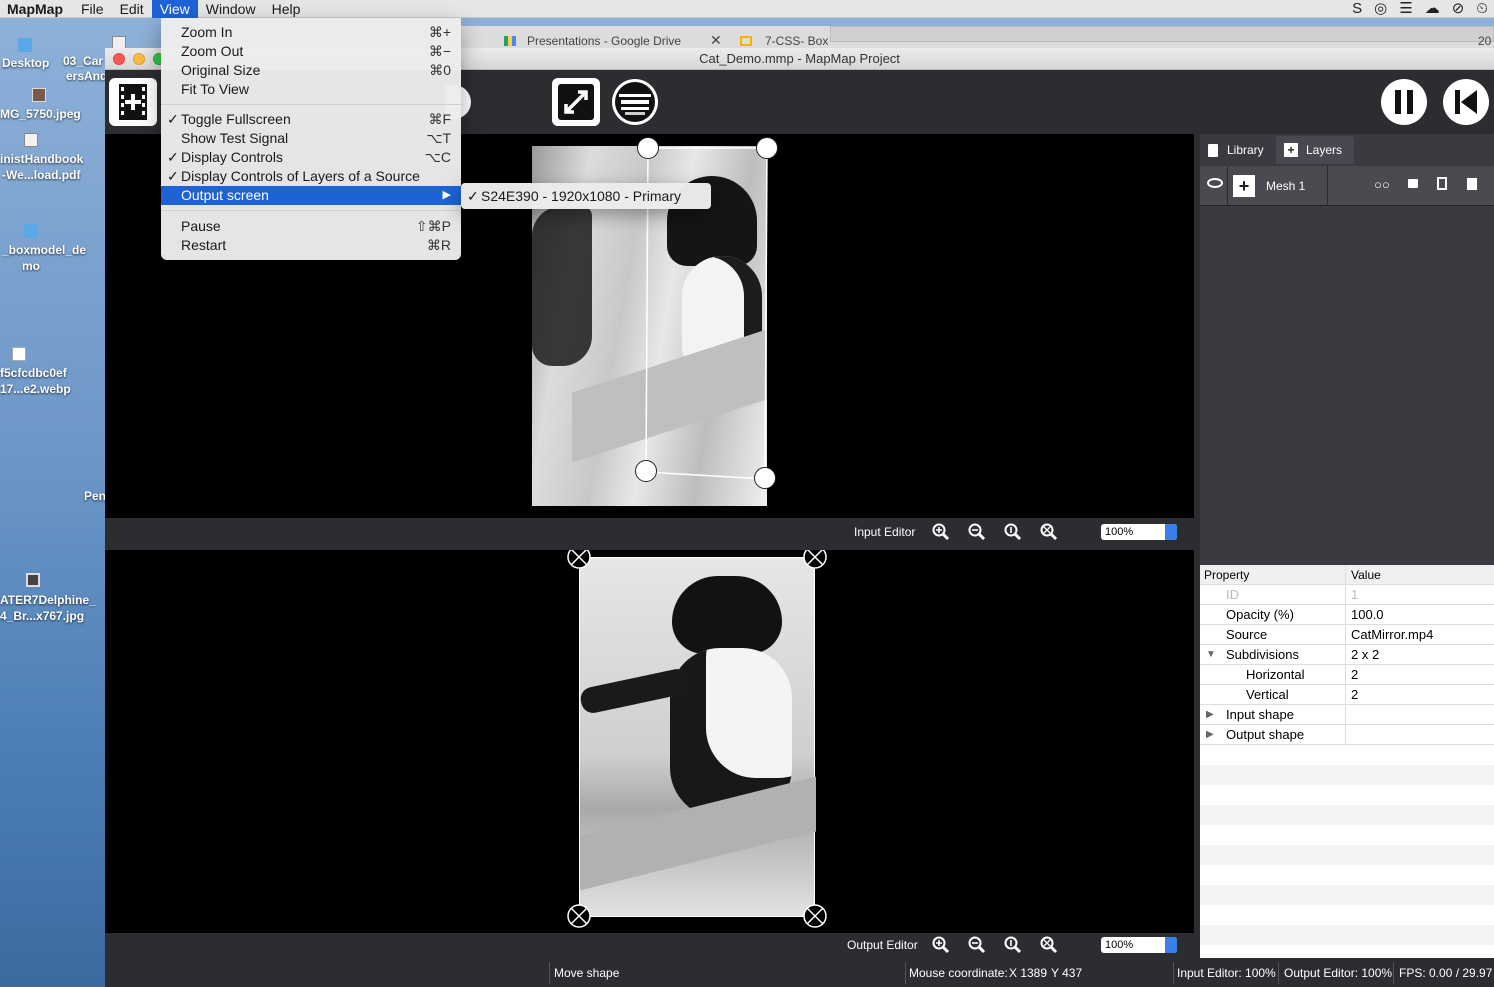  What do you see at coordinates (1354, 595) in the screenshot?
I see `property-value: 1` at bounding box center [1354, 595].